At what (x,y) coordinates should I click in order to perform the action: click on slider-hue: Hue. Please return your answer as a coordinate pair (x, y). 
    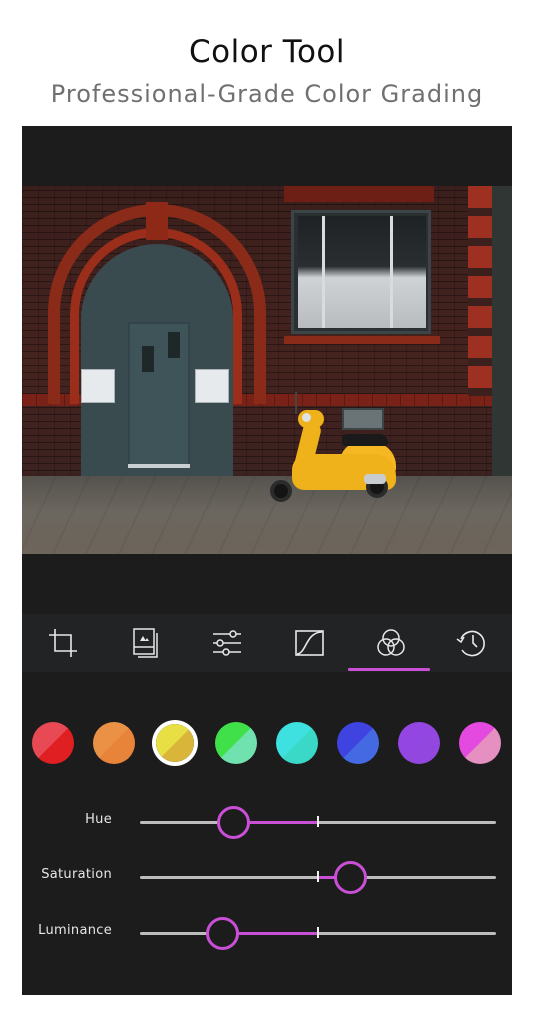
    Looking at the image, I should click on (267, 822).